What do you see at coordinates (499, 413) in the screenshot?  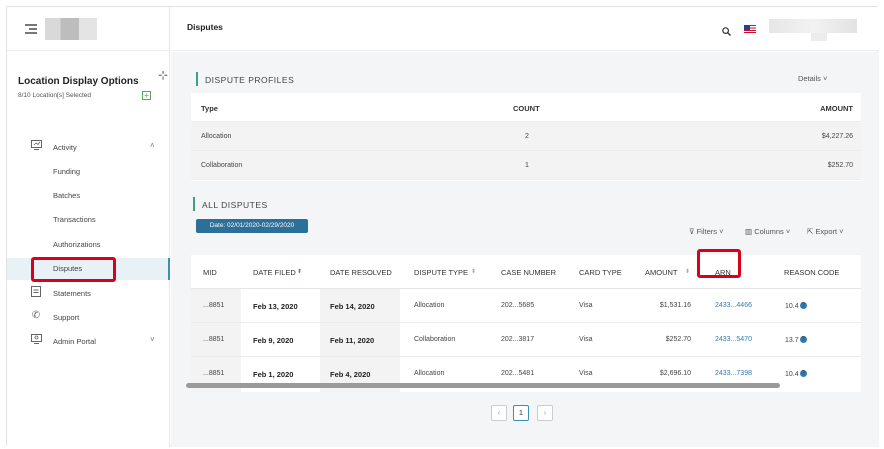 I see `prev-page-button: ‹` at bounding box center [499, 413].